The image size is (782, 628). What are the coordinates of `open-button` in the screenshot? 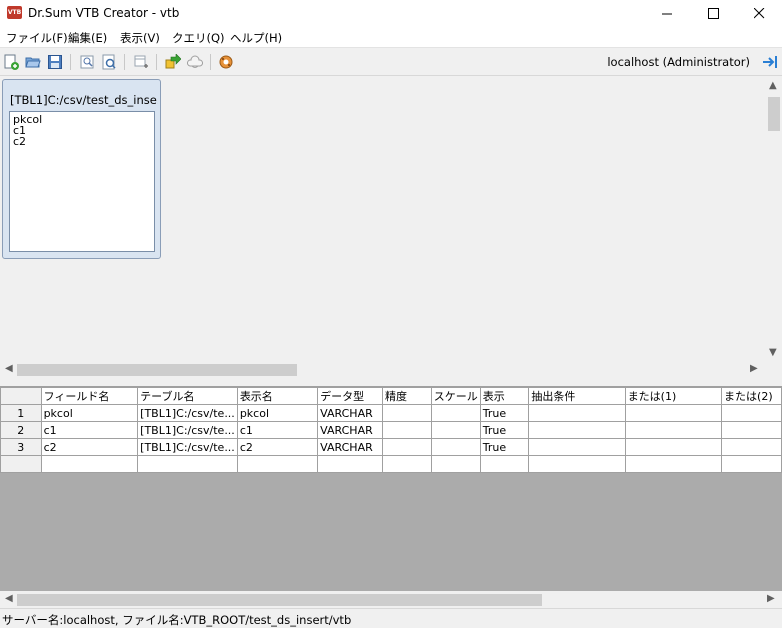 It's located at (33, 62).